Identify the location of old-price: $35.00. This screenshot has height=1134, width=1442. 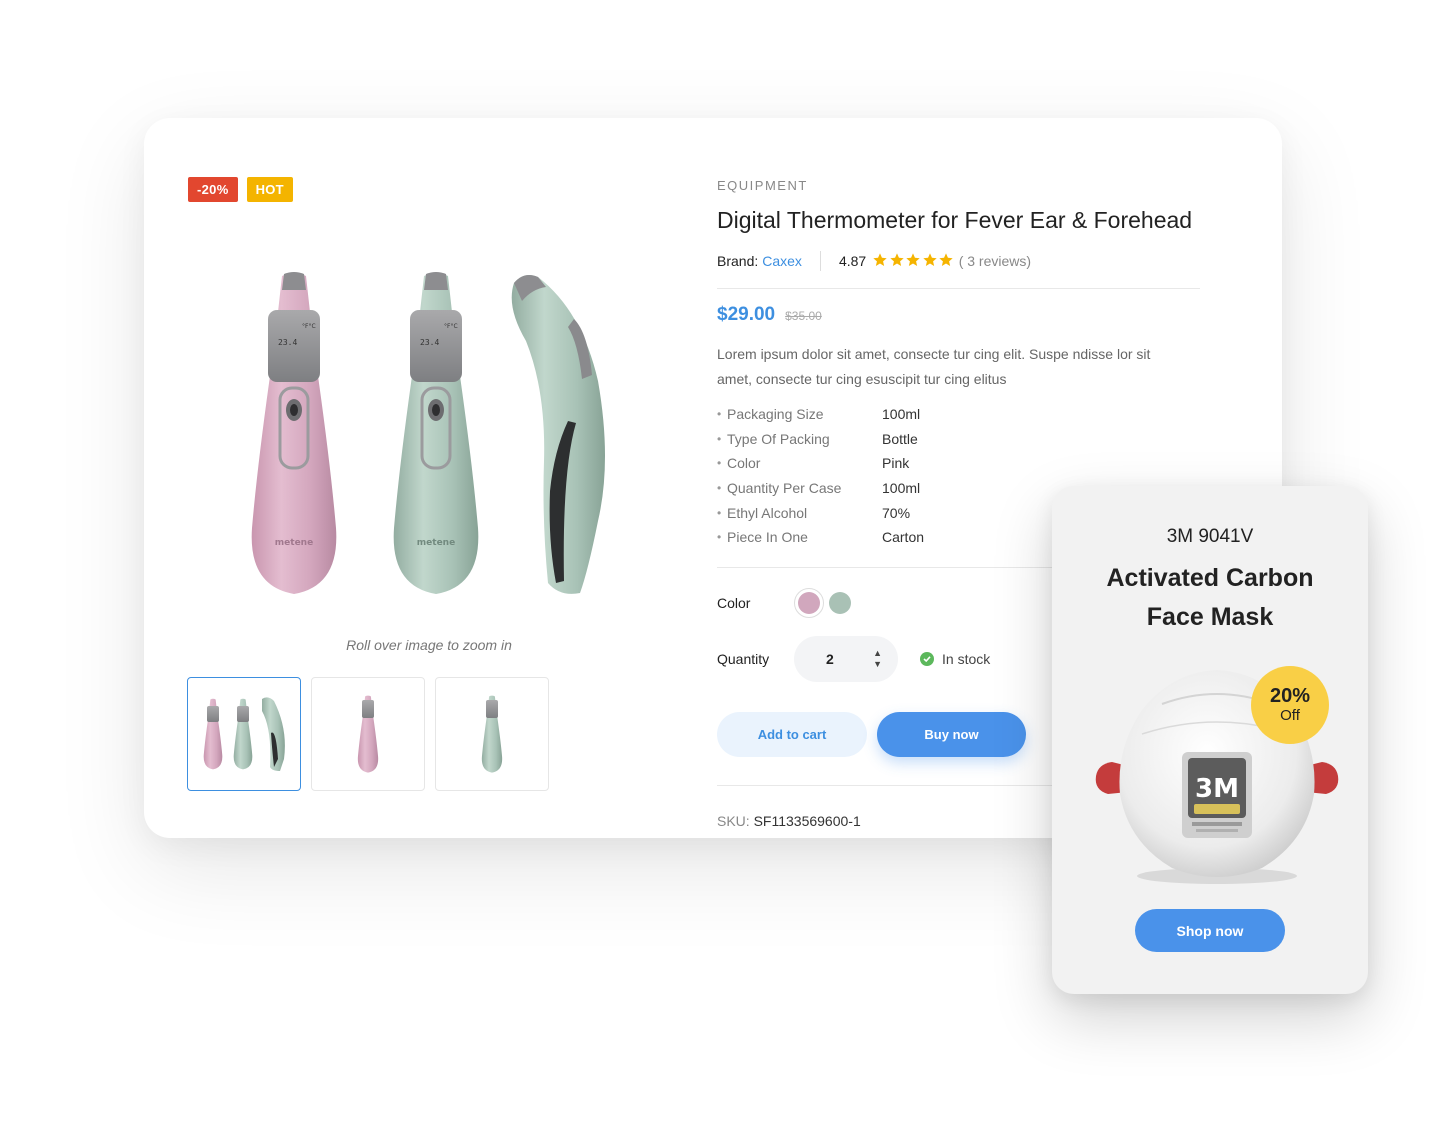
(803, 316).